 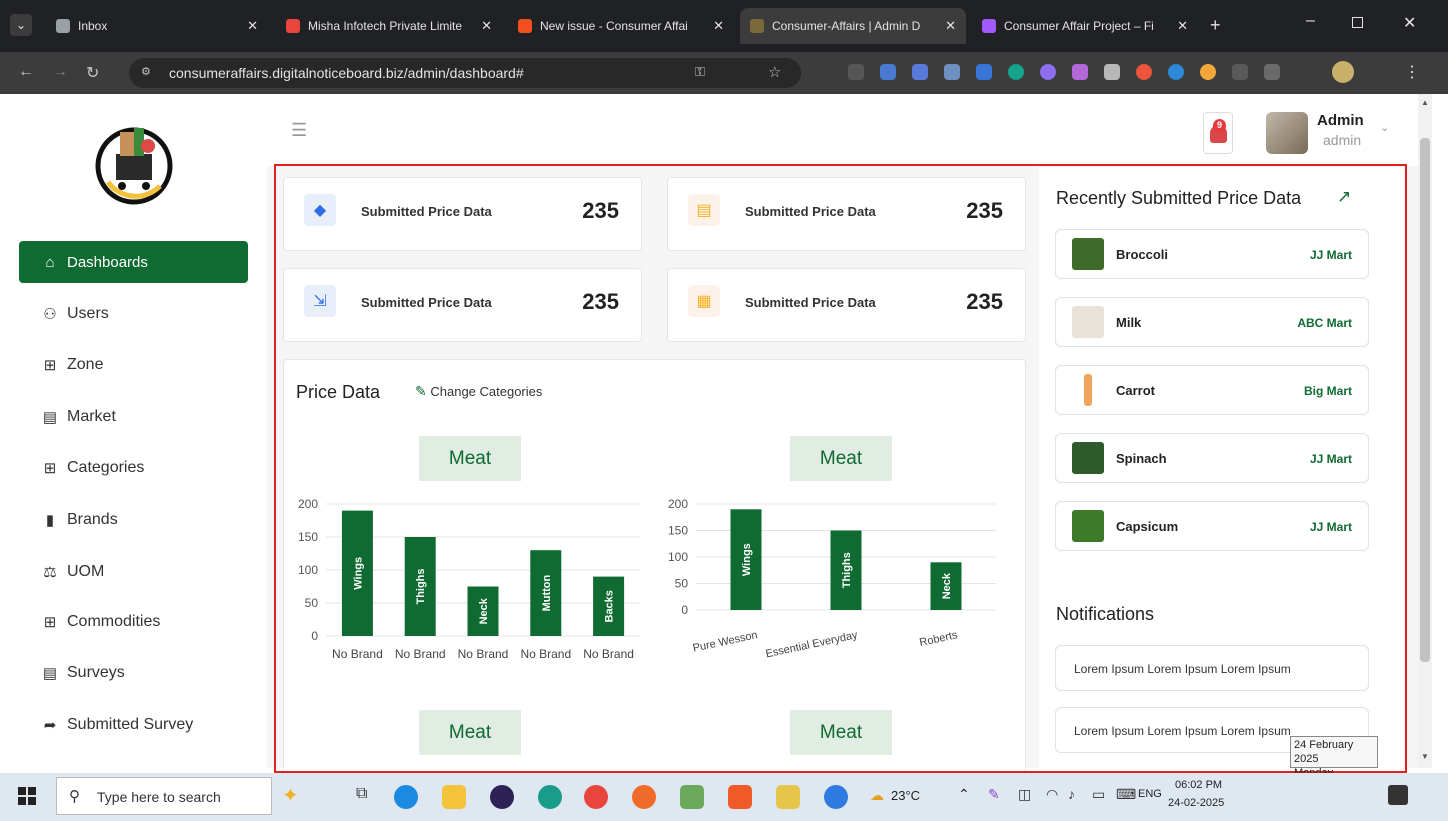 What do you see at coordinates (700, 72) in the screenshot?
I see `password-key-icon: ⚿` at bounding box center [700, 72].